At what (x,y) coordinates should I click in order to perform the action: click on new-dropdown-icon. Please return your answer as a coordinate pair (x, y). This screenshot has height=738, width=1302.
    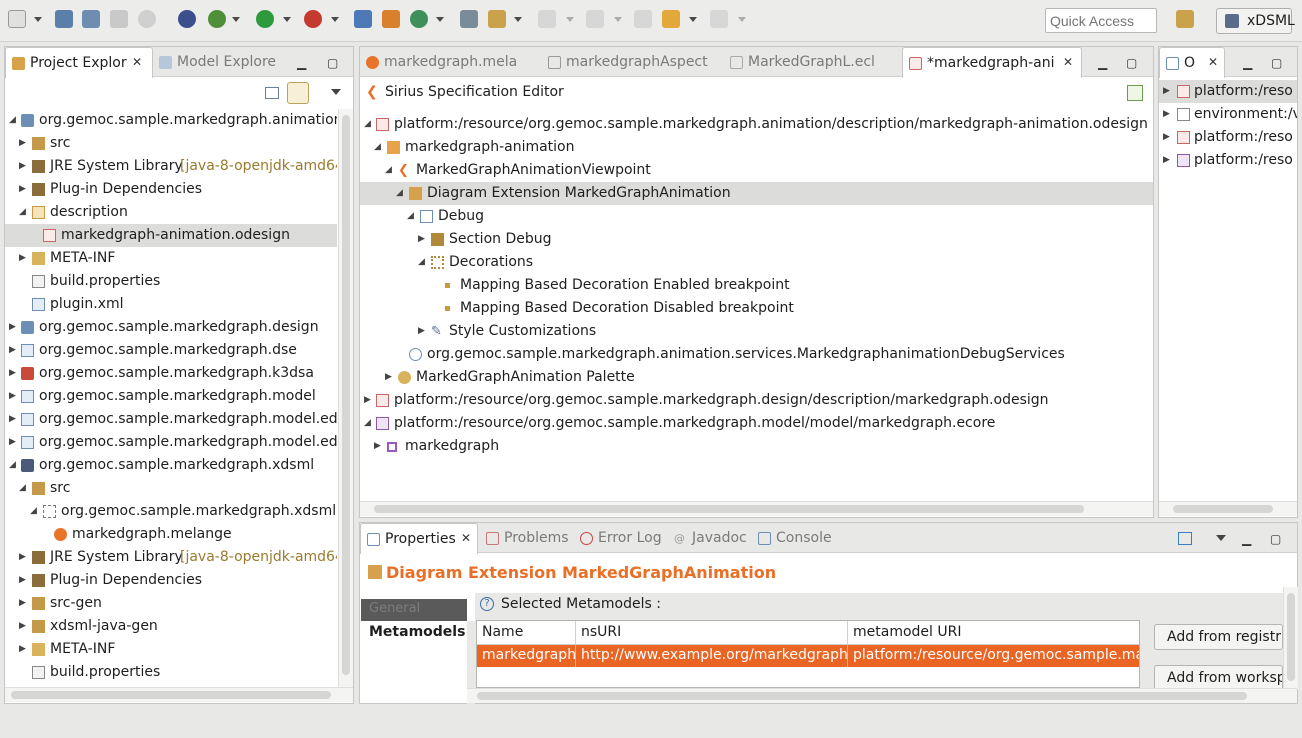
    Looking at the image, I should click on (38, 19).